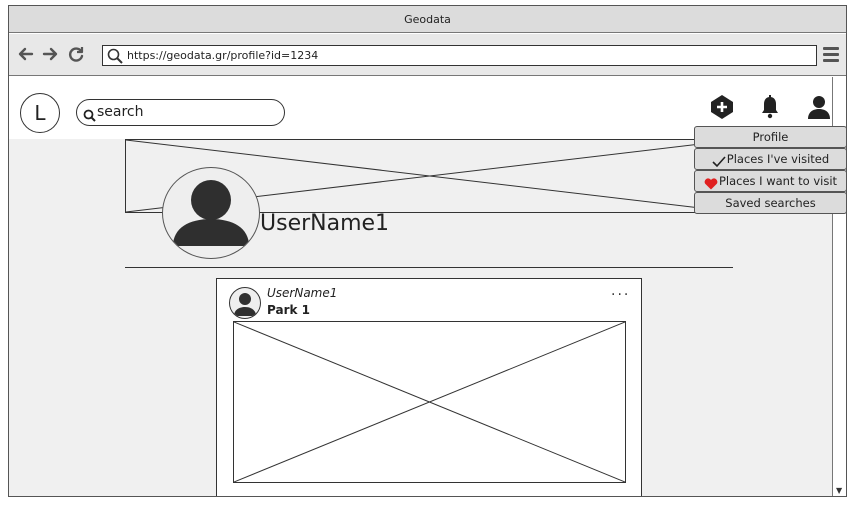 The image size is (854, 507). What do you see at coordinates (288, 310) in the screenshot?
I see `post-place: Park 1` at bounding box center [288, 310].